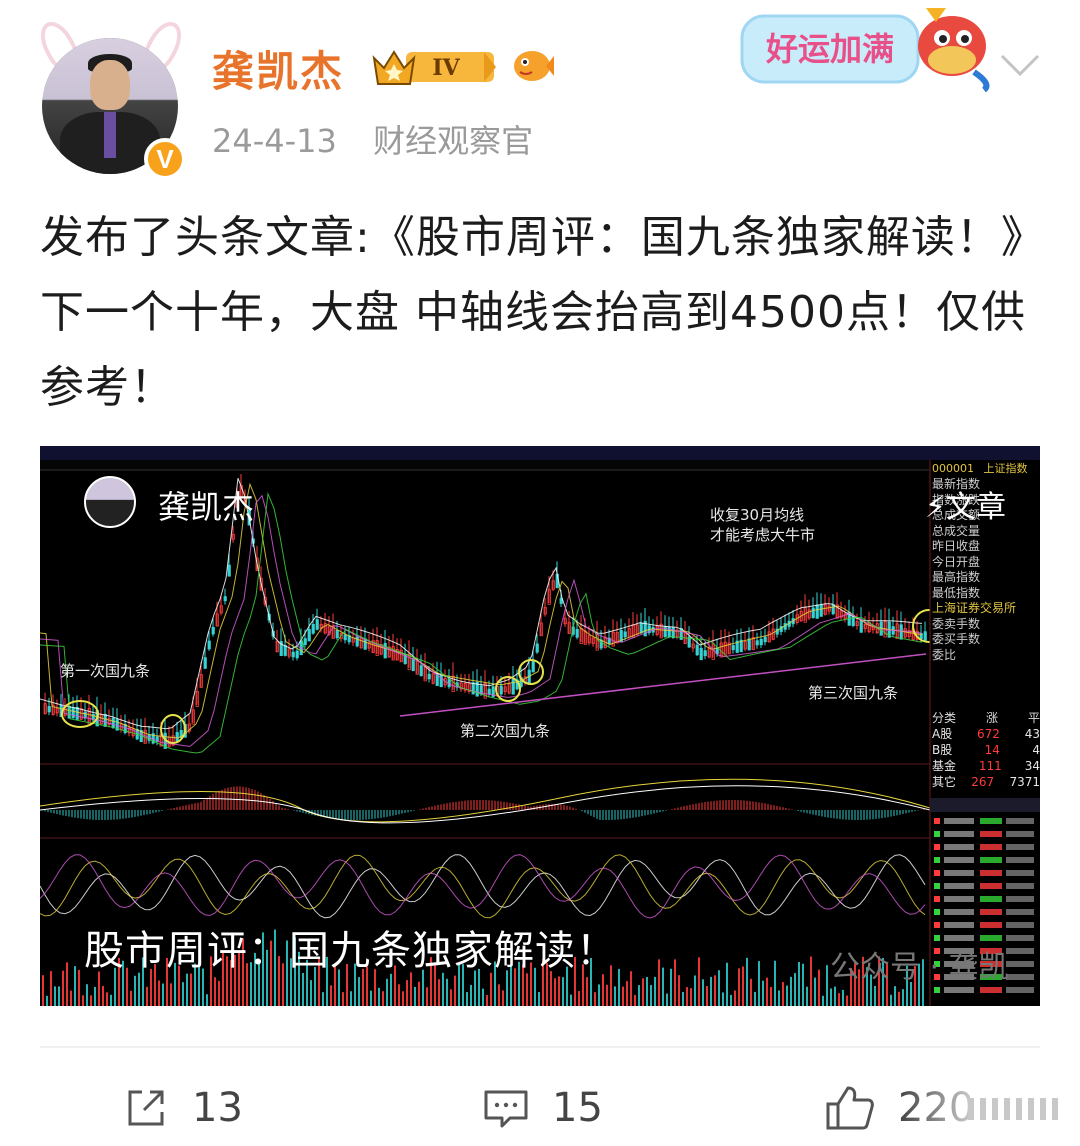 The height and width of the screenshot is (1146, 1080). Describe the element at coordinates (944, 718) in the screenshot. I see `side-table-header: 分类` at that location.